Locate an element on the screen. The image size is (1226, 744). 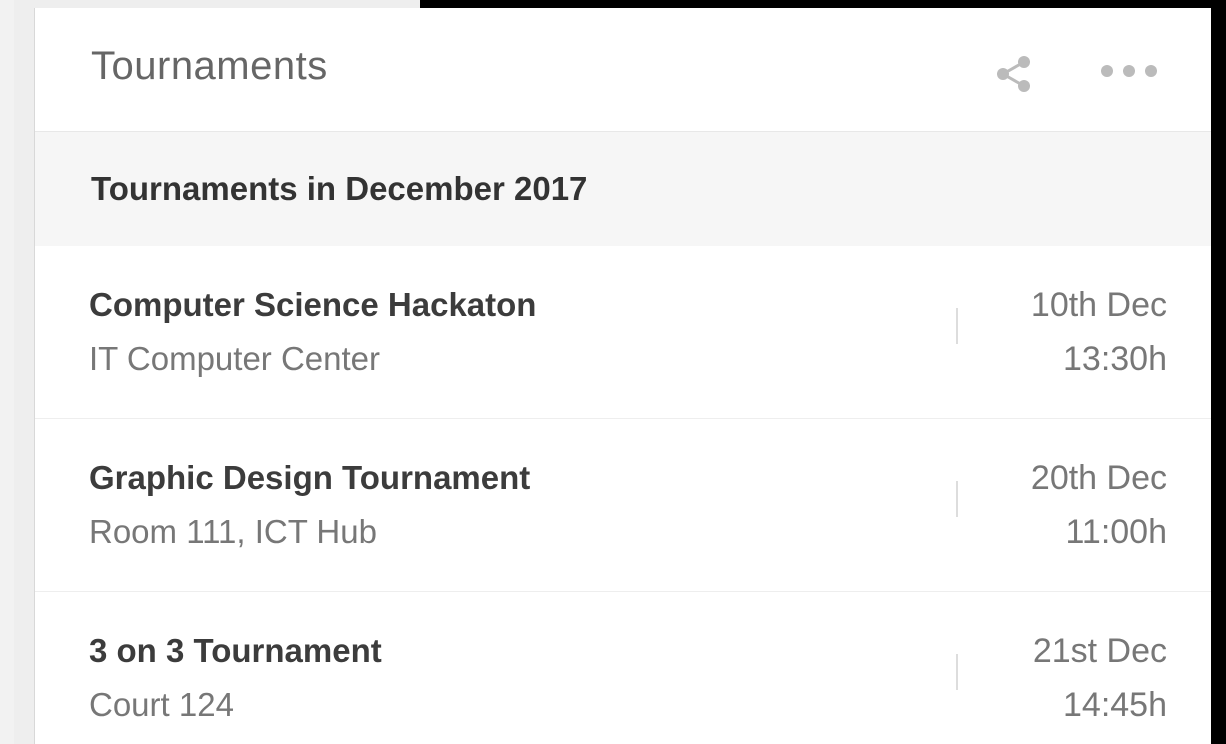
tournament-location: IT Computer Center is located at coordinates (235, 358).